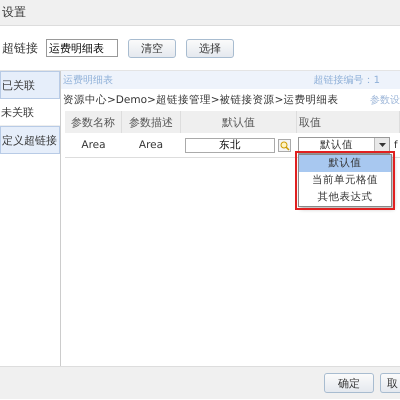 The width and height of the screenshot is (400, 400). I want to click on caret-icon, so click(382, 145).